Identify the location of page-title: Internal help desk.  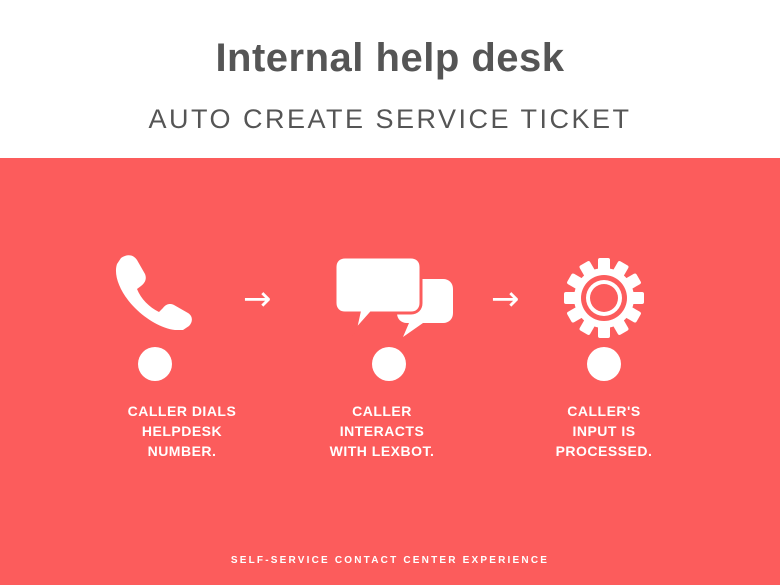
(390, 58).